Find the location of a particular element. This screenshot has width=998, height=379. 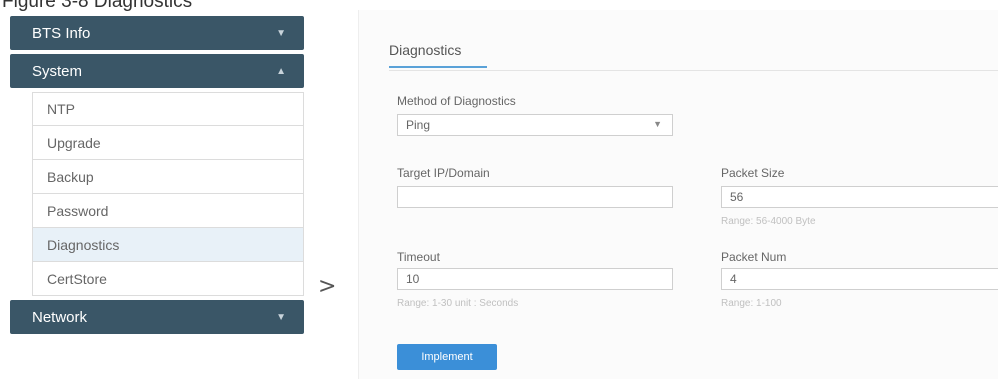

sidebar-section-network: Network ▼ is located at coordinates (157, 317).